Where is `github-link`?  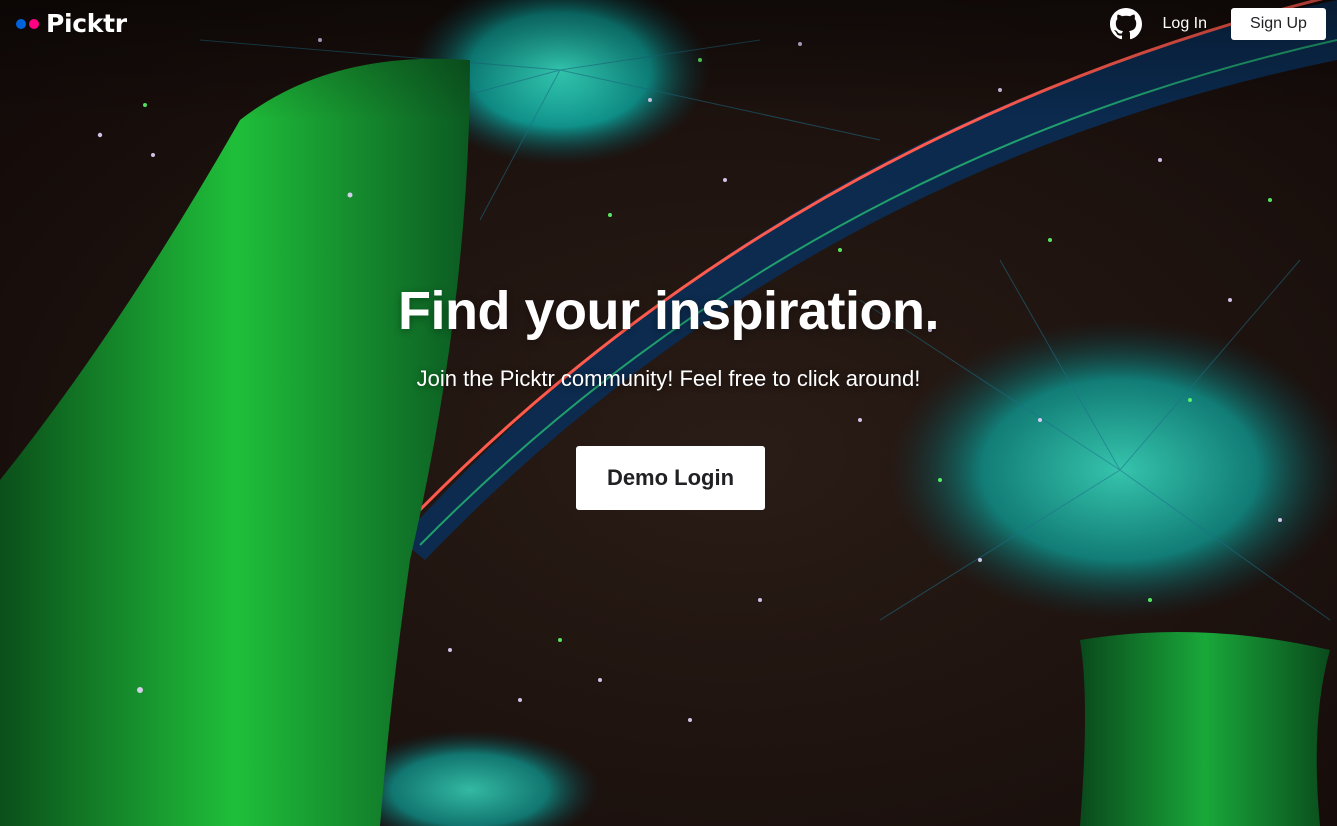
github-link is located at coordinates (1125, 24).